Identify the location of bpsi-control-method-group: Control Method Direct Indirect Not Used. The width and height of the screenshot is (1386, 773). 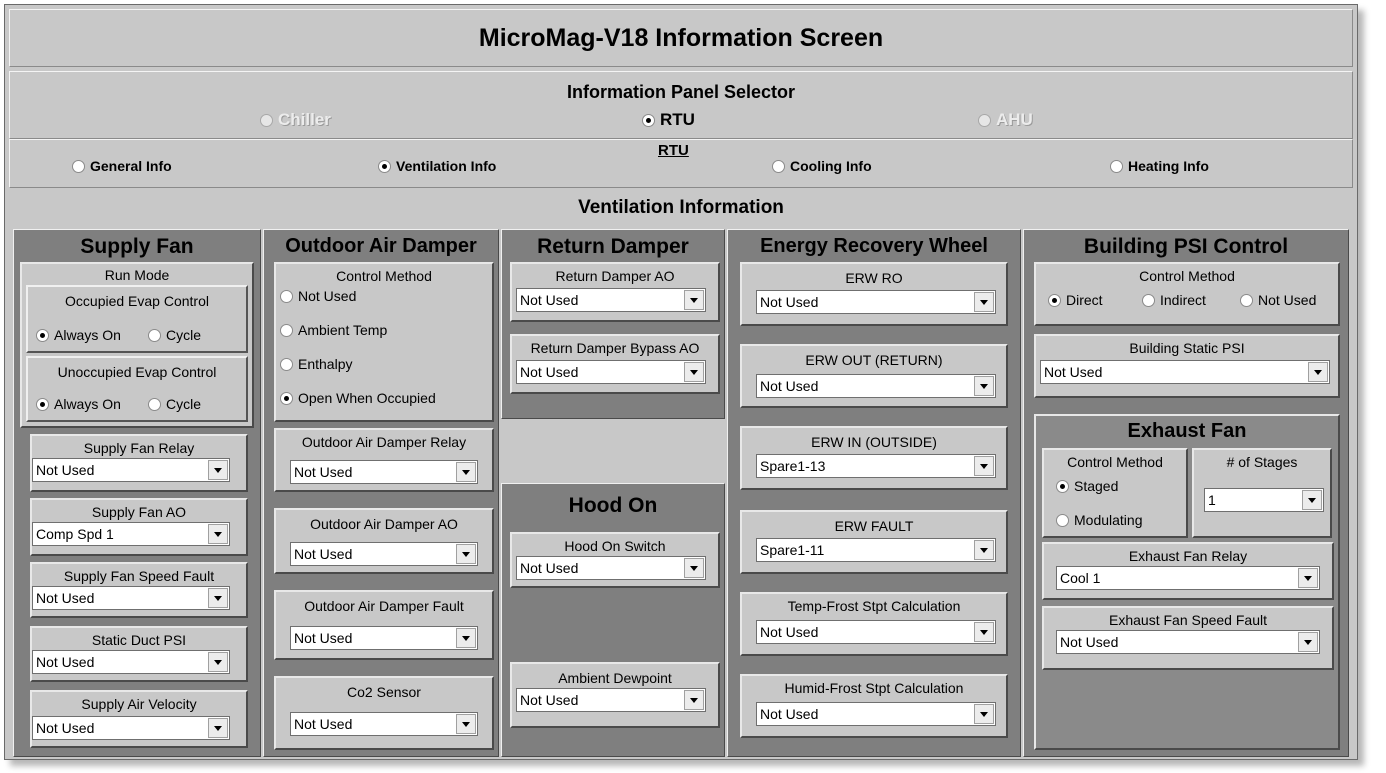
(1187, 294).